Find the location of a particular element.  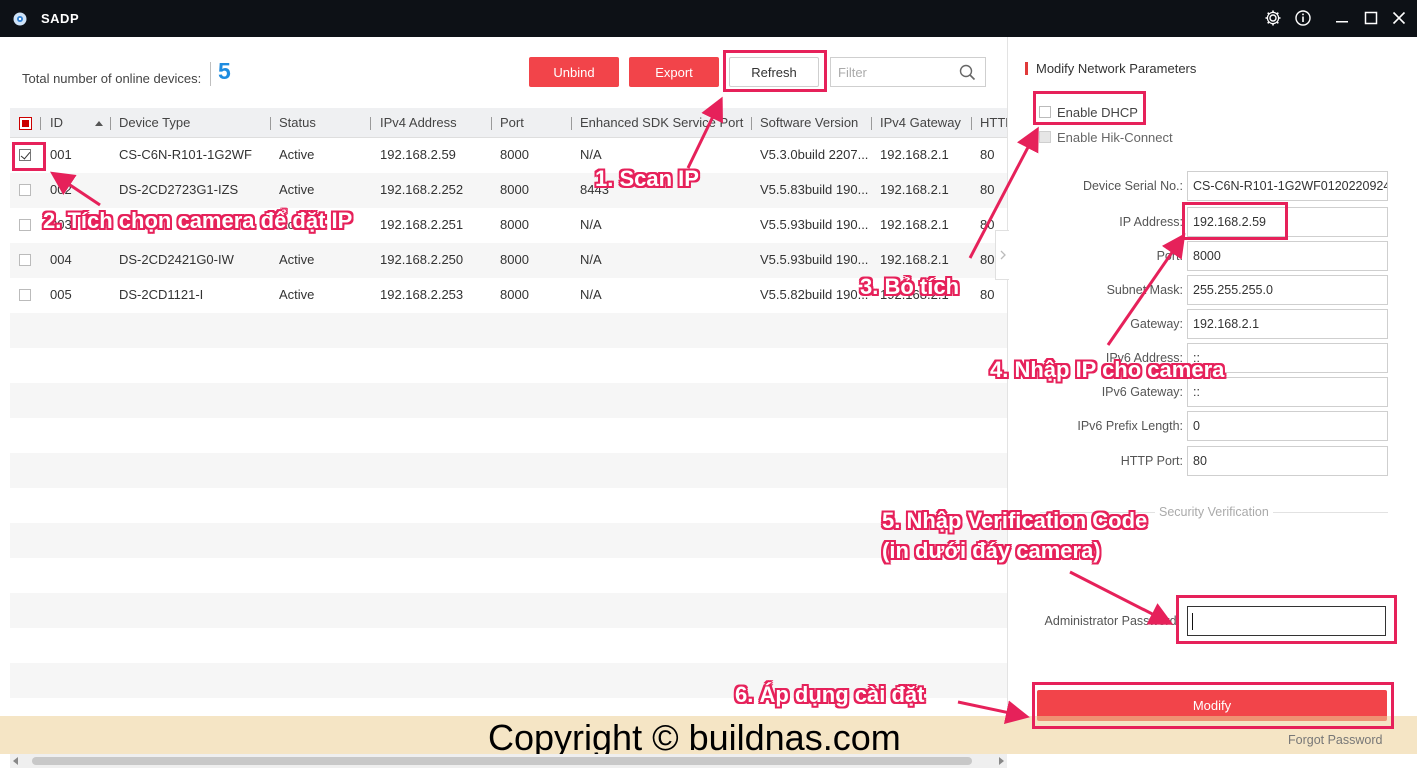

gear-icon is located at coordinates (1273, 18).